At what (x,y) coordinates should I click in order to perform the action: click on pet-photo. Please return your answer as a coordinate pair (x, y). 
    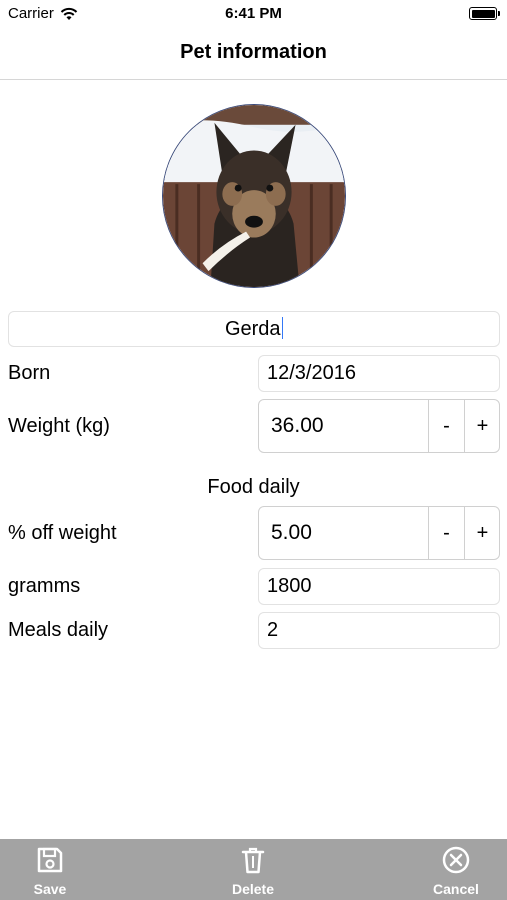
    Looking at the image, I should click on (254, 196).